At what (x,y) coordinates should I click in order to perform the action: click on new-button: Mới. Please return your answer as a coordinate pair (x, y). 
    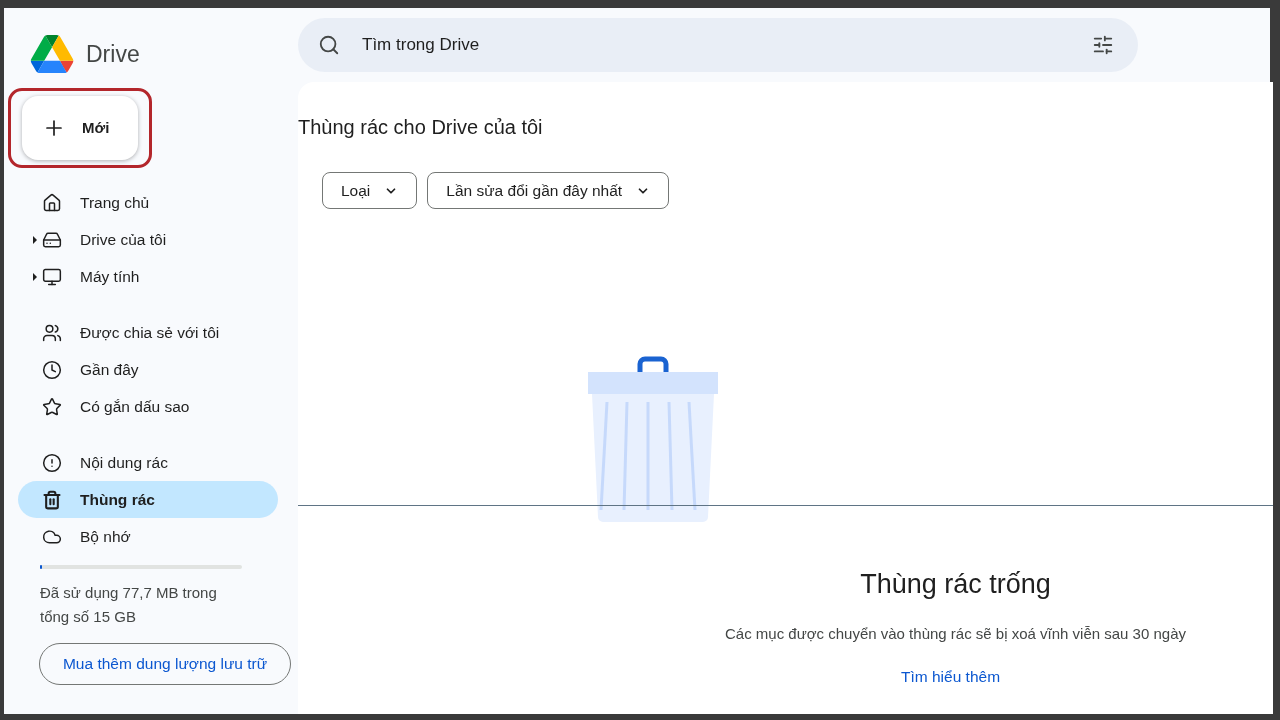
    Looking at the image, I should click on (80, 128).